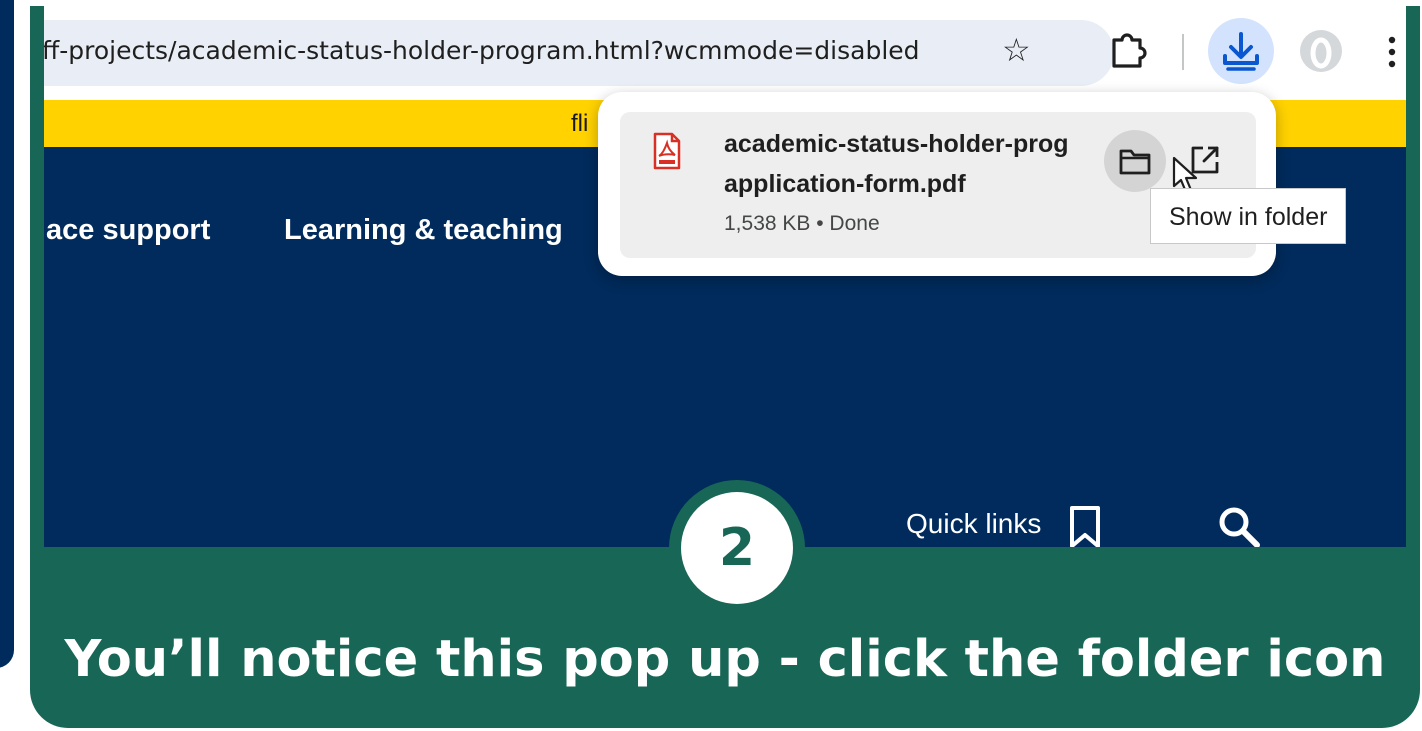 The height and width of the screenshot is (731, 1422). I want to click on download-filename-line1: academic-status-holder-prog, so click(896, 144).